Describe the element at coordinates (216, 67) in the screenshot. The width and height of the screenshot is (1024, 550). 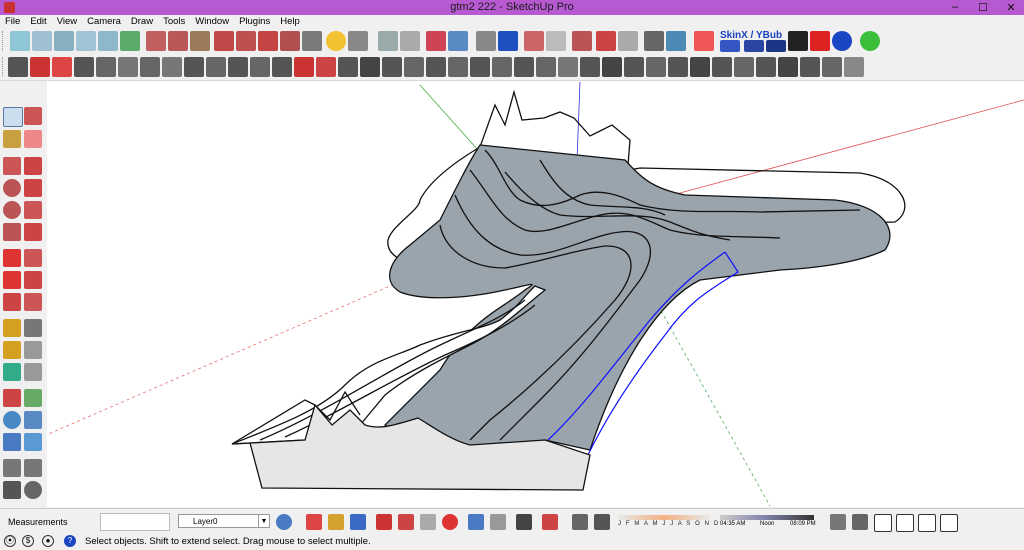
I see `chamfer-tool-icon` at that location.